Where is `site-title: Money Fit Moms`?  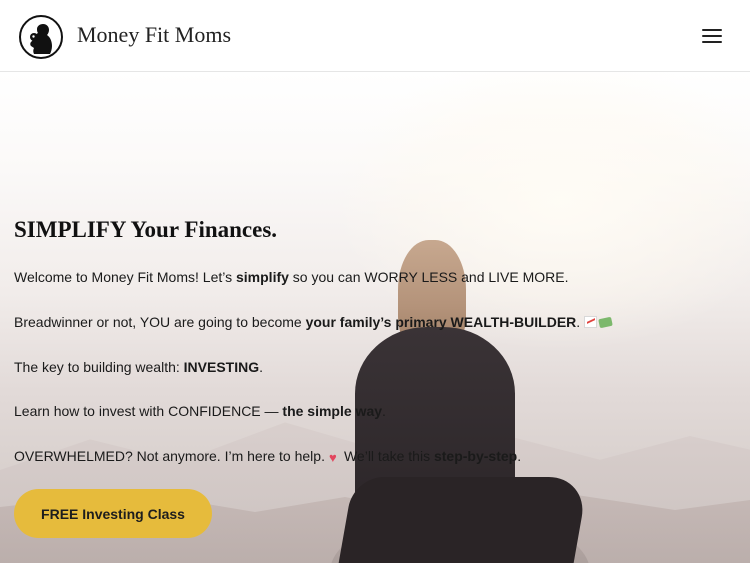 site-title: Money Fit Moms is located at coordinates (154, 35).